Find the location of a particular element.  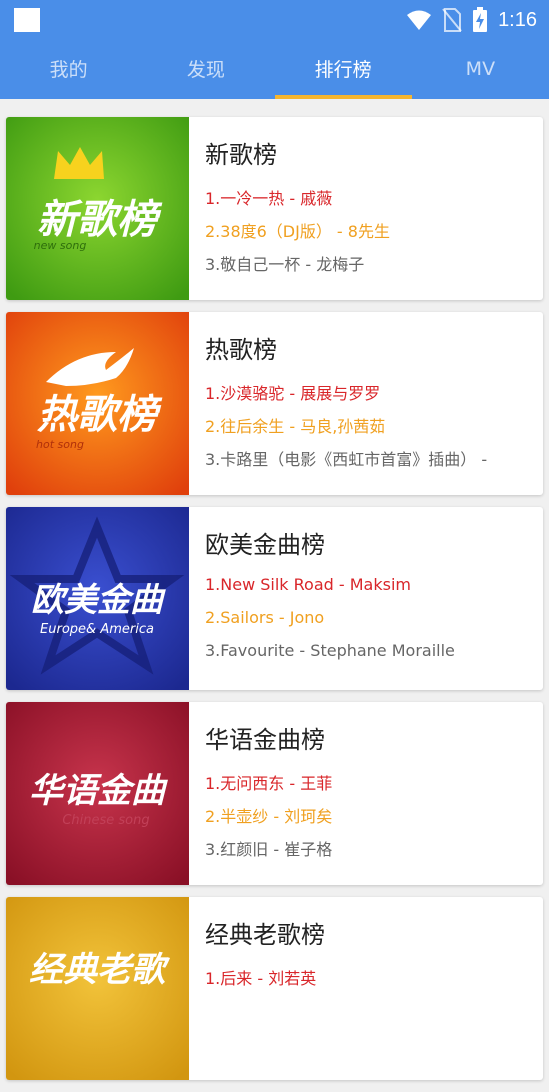

cover-cn-text: 华语金曲 is located at coordinates (98, 791).